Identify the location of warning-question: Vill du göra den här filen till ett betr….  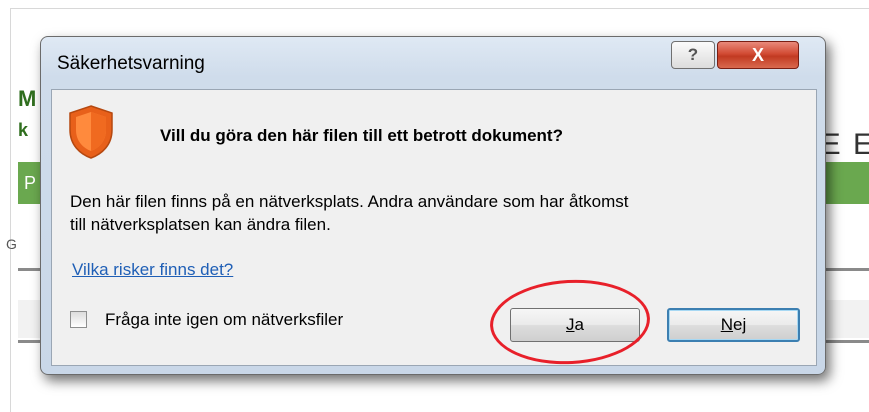
(361, 135).